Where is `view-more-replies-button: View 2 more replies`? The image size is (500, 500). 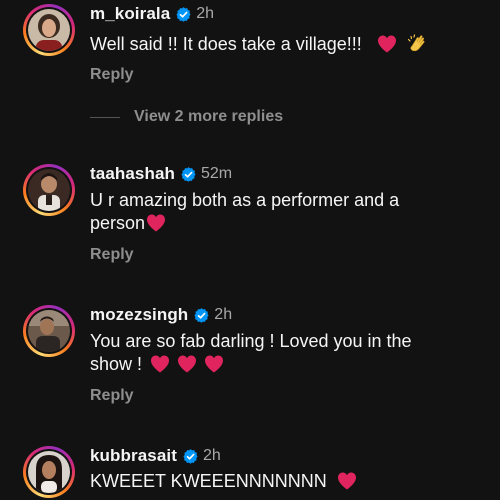 view-more-replies-button: View 2 more replies is located at coordinates (186, 117).